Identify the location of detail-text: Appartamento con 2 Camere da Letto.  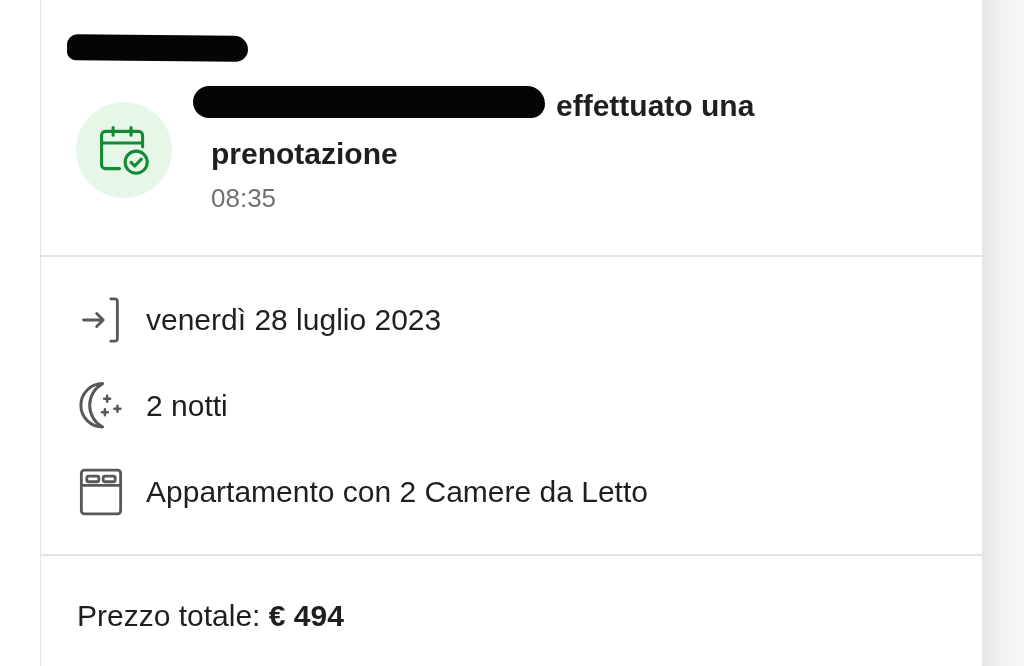
(397, 492).